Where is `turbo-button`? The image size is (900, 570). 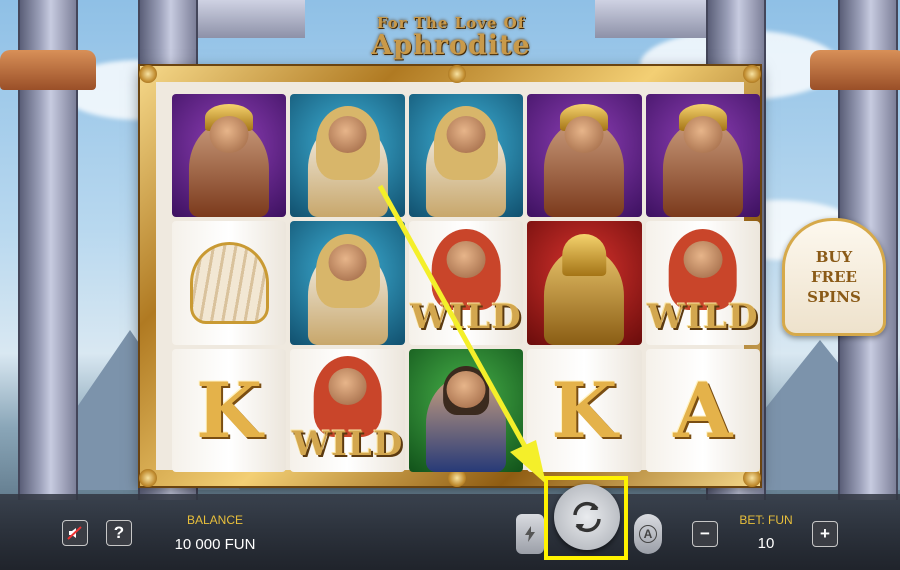
turbo-button is located at coordinates (530, 534).